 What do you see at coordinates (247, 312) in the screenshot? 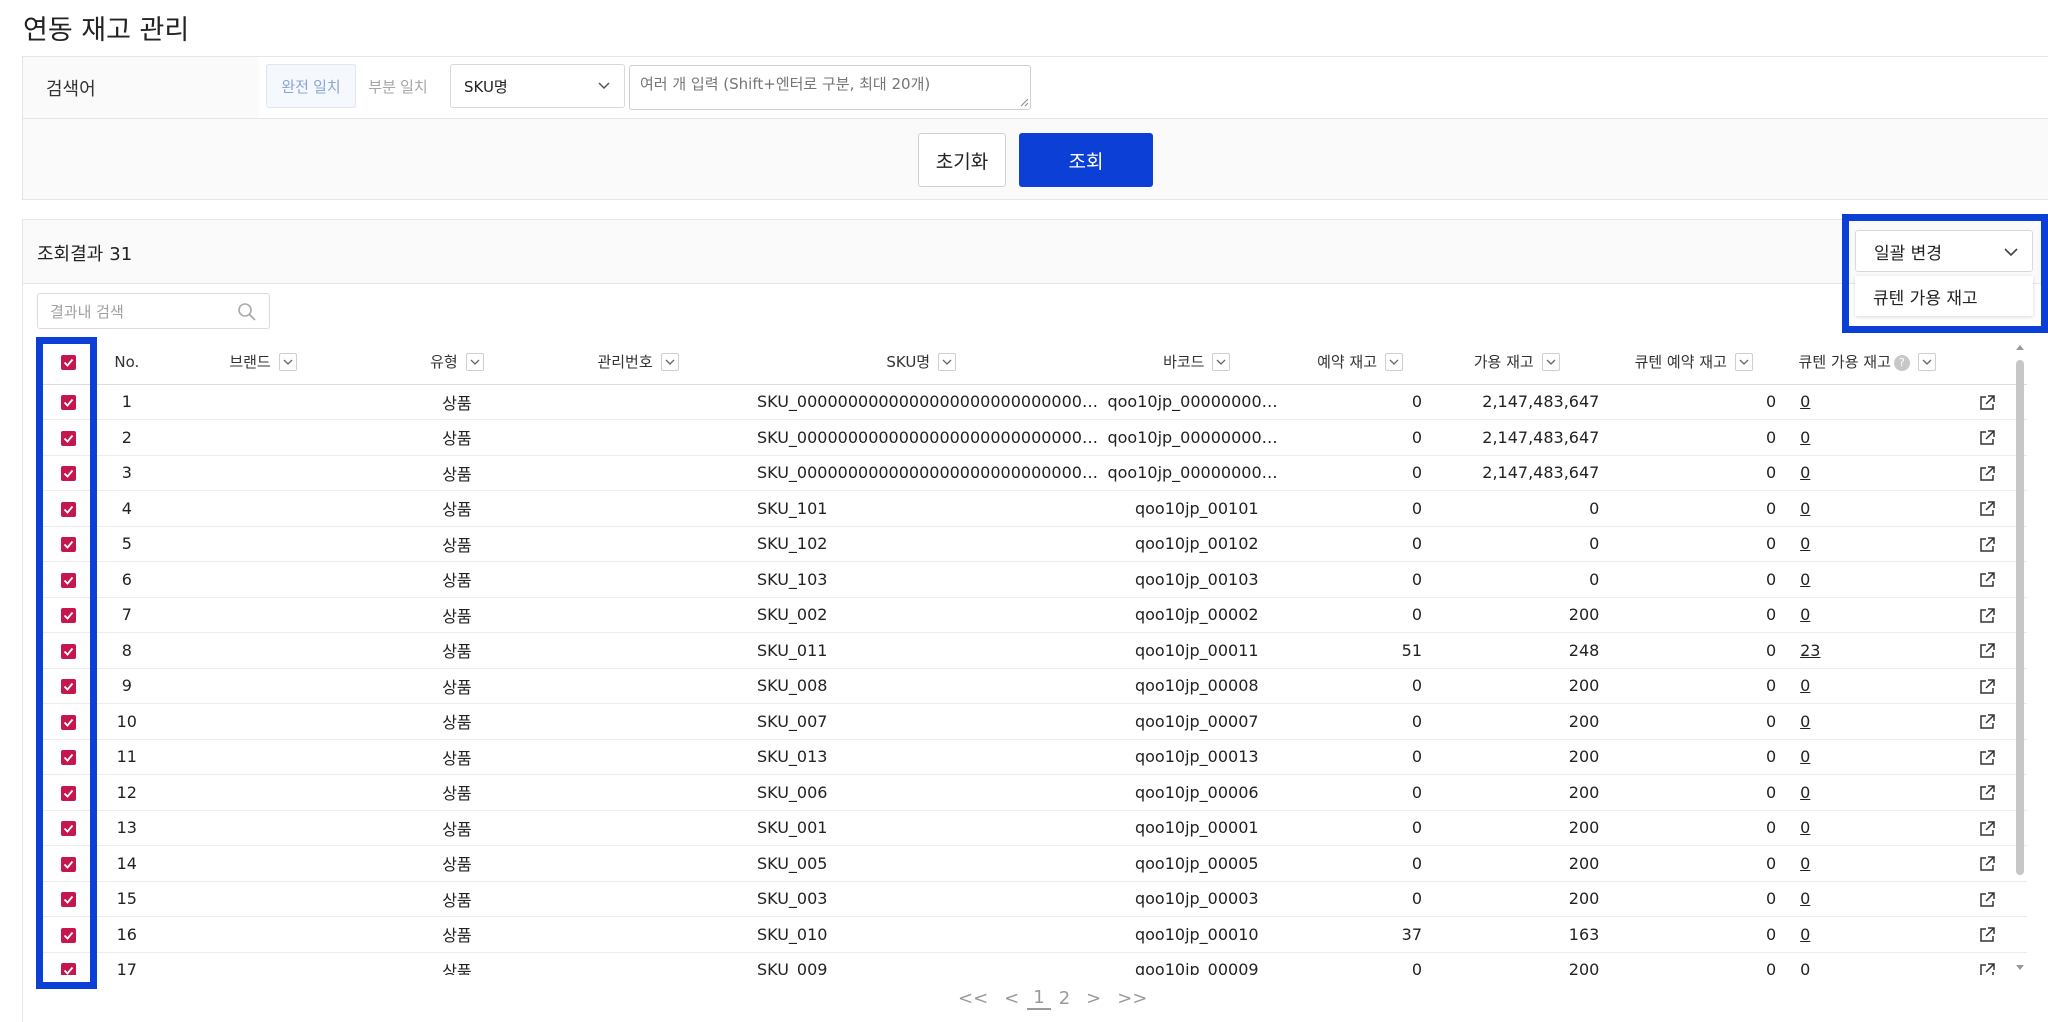
I see `search-icon` at bounding box center [247, 312].